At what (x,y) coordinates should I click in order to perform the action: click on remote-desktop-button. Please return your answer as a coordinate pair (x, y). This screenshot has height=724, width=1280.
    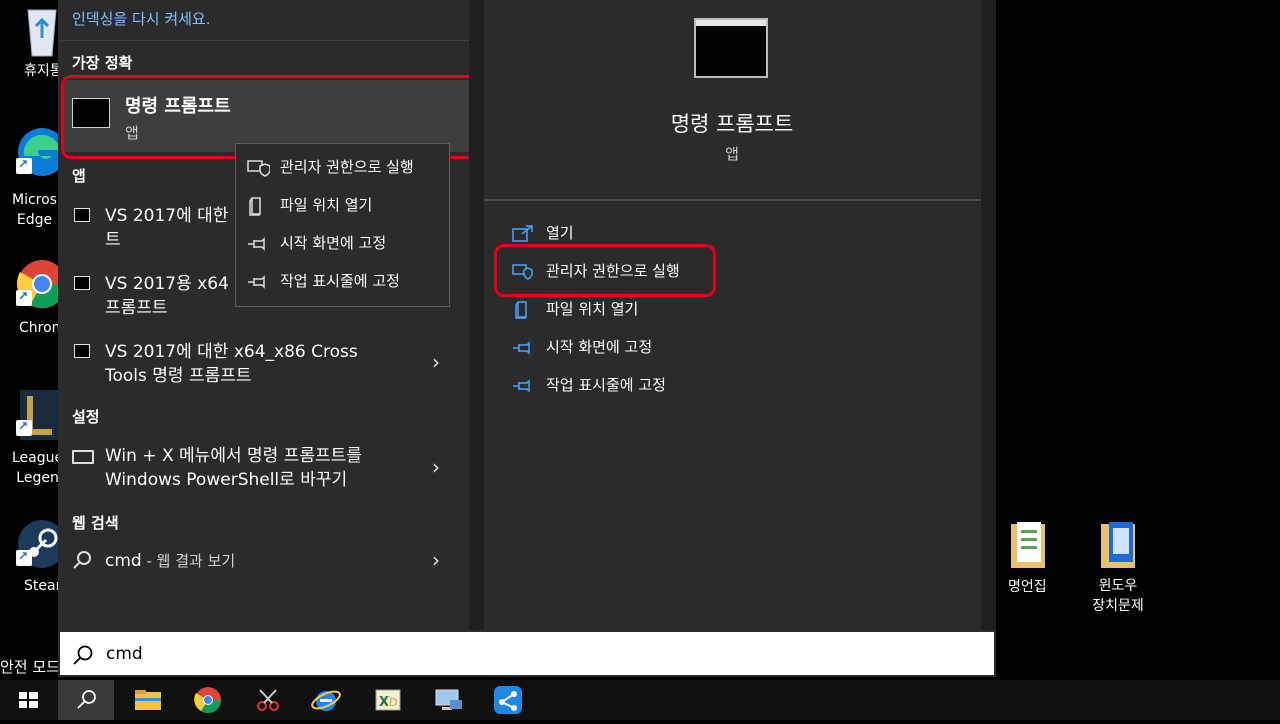
    Looking at the image, I should click on (448, 700).